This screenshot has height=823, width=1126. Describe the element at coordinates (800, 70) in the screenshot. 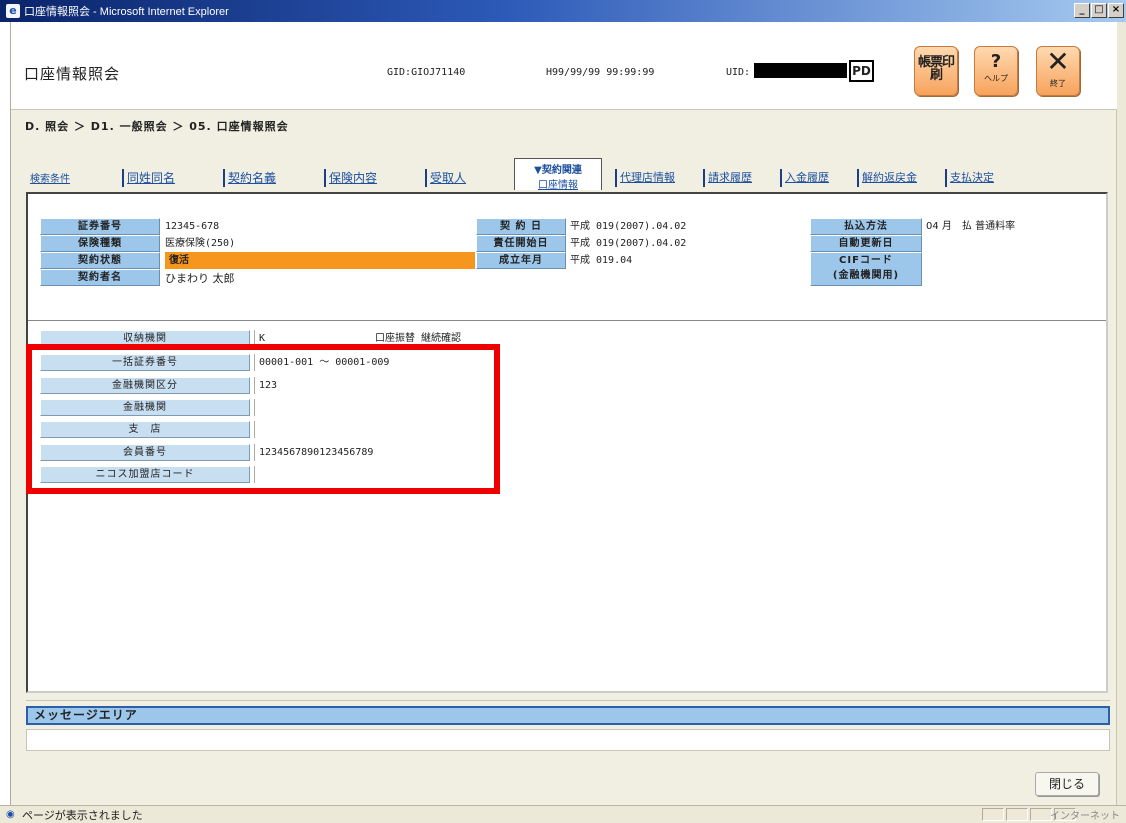

I see `uid-redacted` at that location.